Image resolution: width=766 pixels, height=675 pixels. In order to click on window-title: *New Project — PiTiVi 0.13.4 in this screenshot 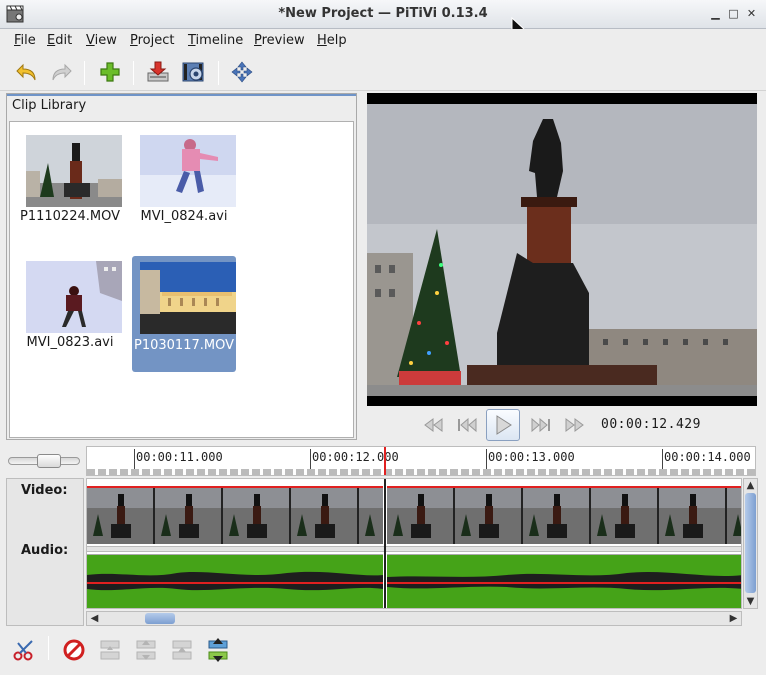, I will do `click(383, 13)`.